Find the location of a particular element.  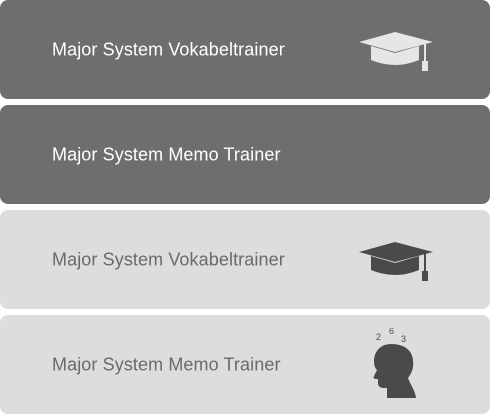

head-numbers-icon: 2 6 3 is located at coordinates (394, 363).